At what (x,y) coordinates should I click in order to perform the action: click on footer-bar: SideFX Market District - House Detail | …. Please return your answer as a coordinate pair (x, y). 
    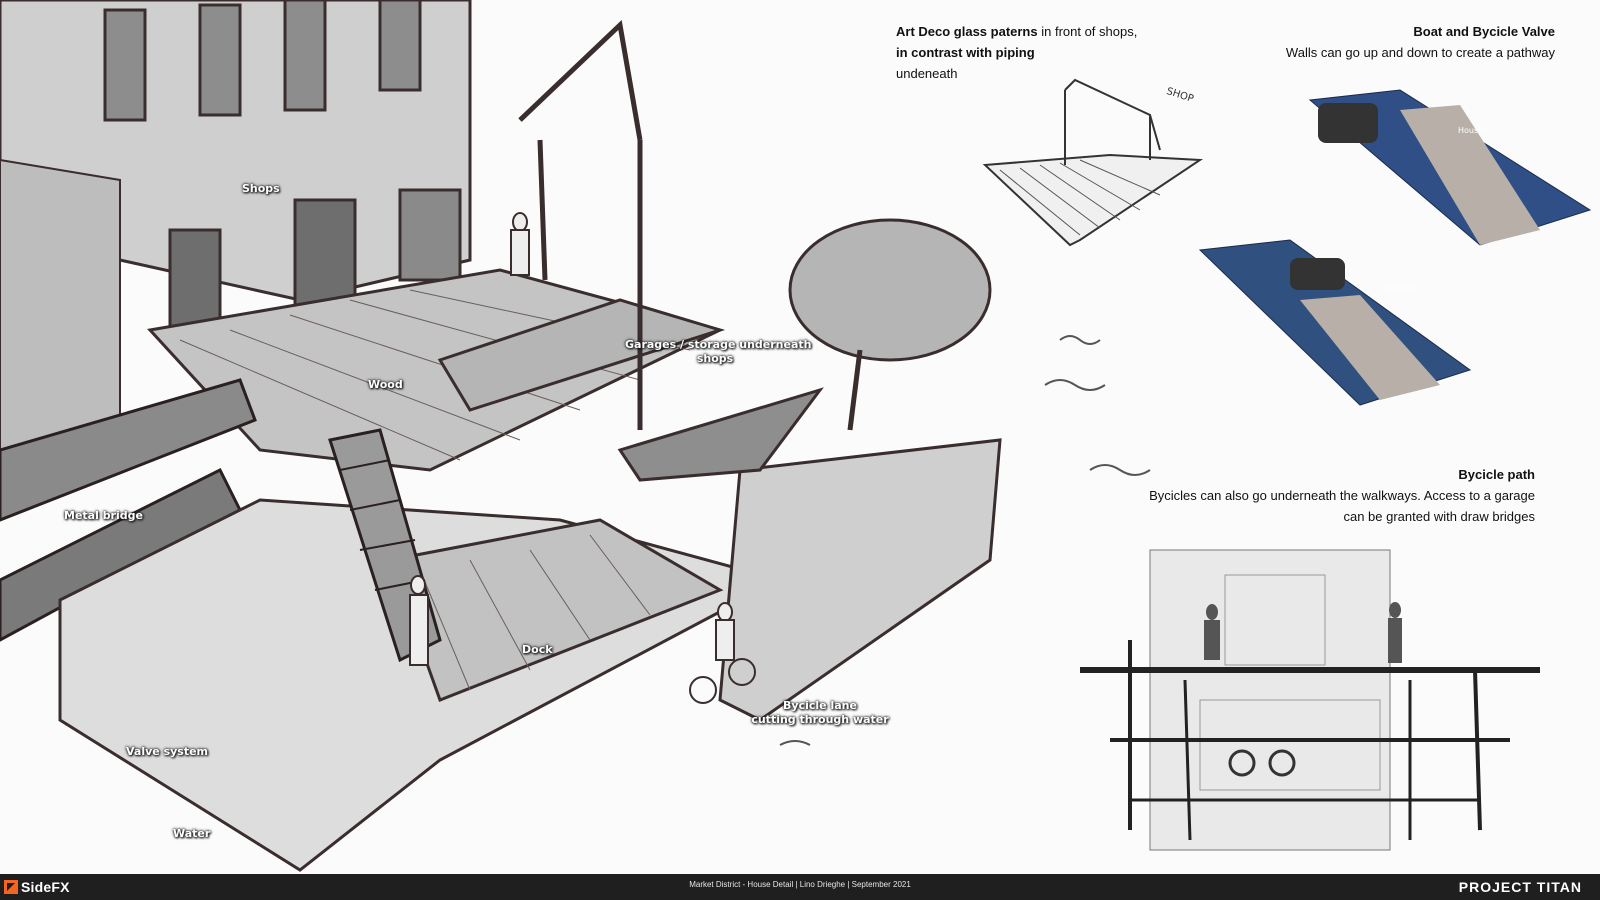
    Looking at the image, I should click on (800, 887).